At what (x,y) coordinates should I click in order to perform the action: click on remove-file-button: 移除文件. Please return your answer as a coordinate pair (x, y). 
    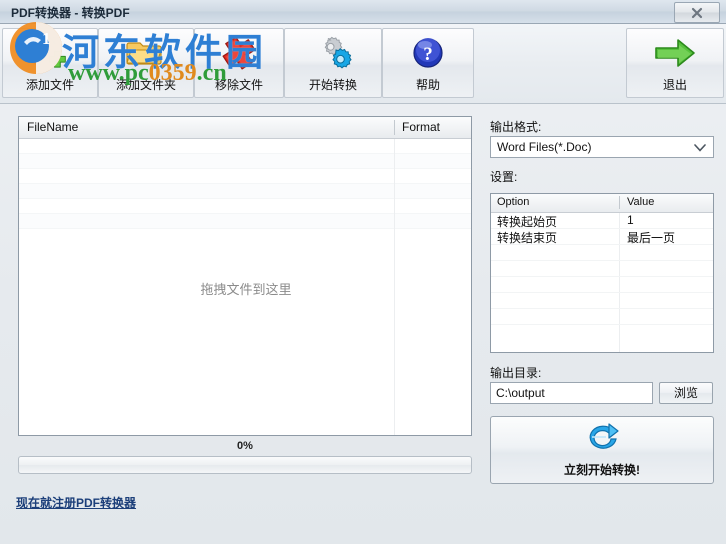
    Looking at the image, I should click on (239, 63).